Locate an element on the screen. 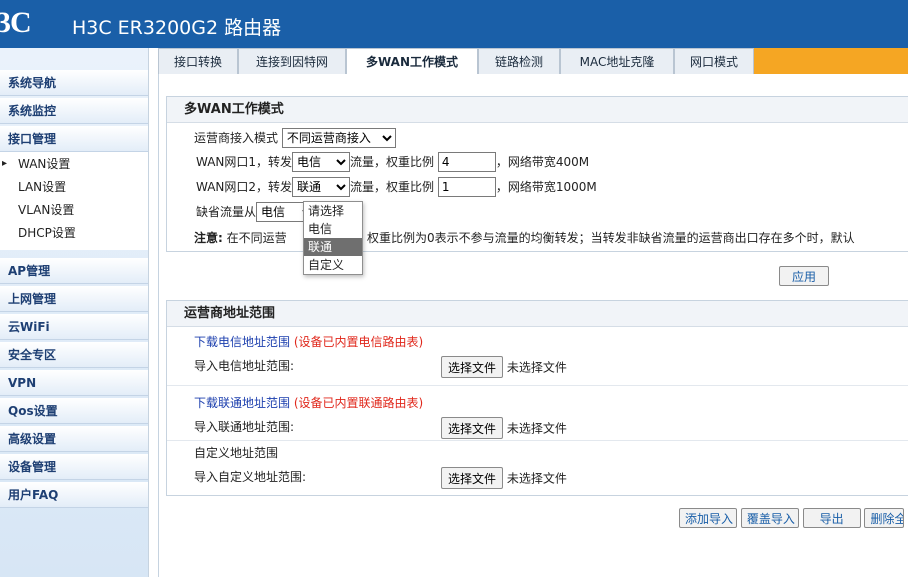 The height and width of the screenshot is (577, 908). unicom-file-row: 选择文件 未选择文件 is located at coordinates (504, 428).